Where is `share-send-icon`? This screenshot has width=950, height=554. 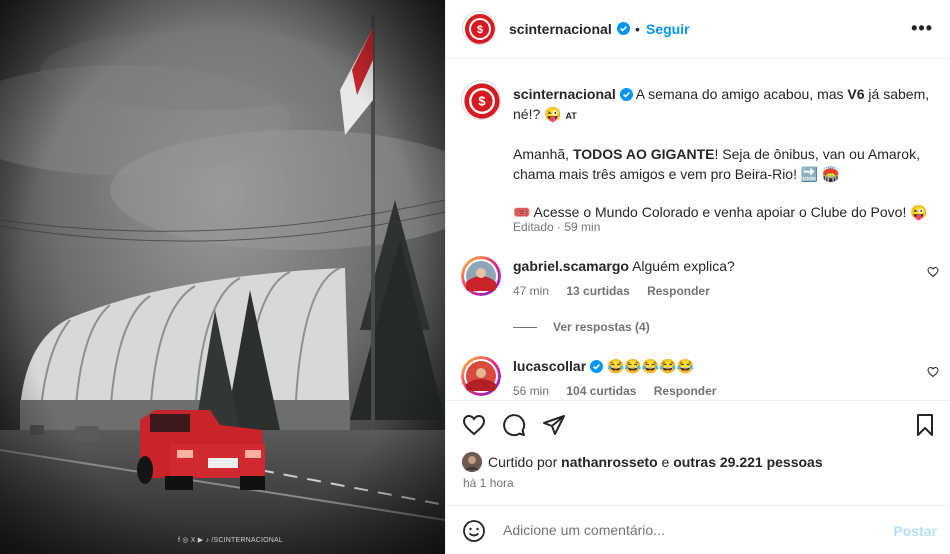
share-send-icon is located at coordinates (554, 425).